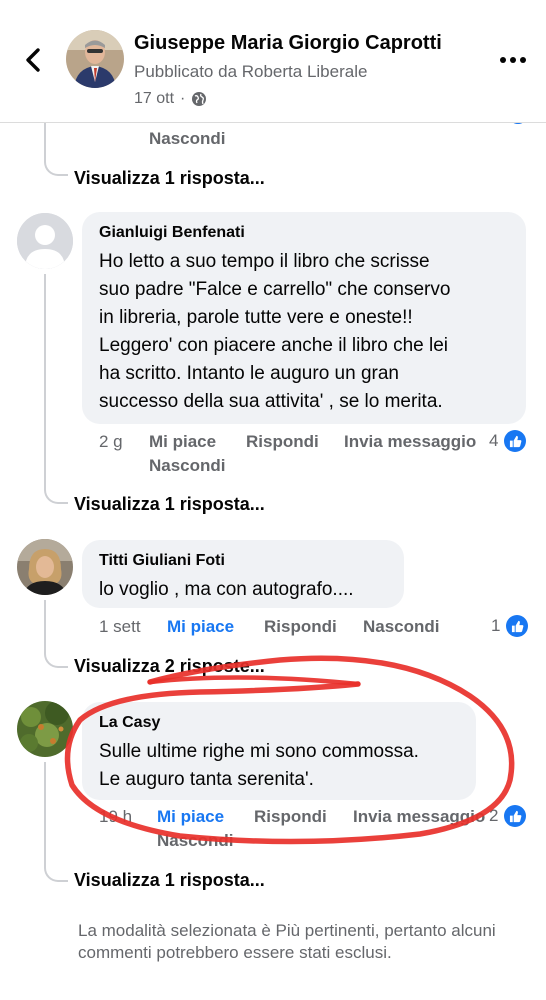  What do you see at coordinates (513, 60) in the screenshot?
I see `more-options-button` at bounding box center [513, 60].